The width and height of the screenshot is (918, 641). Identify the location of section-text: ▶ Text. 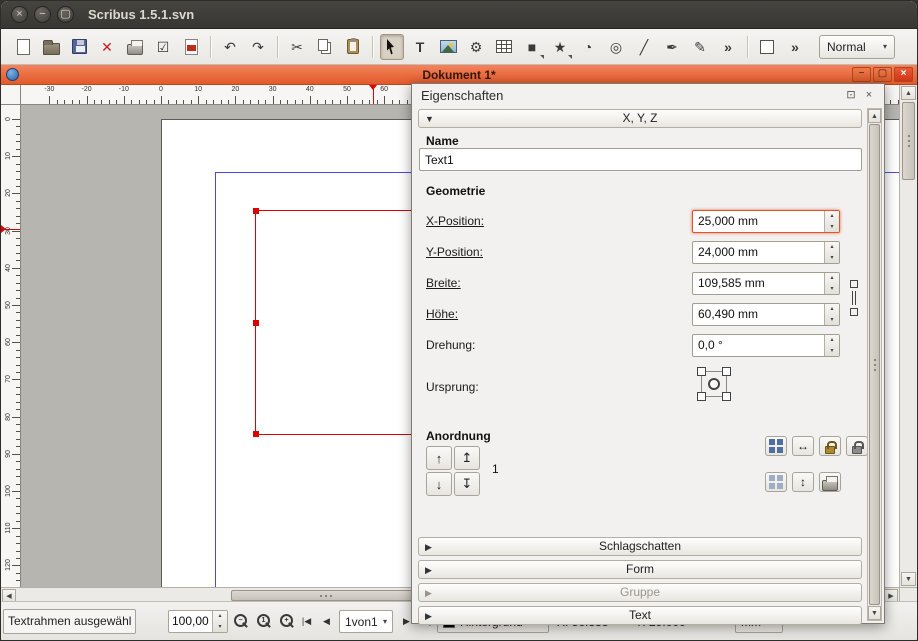
(640, 615).